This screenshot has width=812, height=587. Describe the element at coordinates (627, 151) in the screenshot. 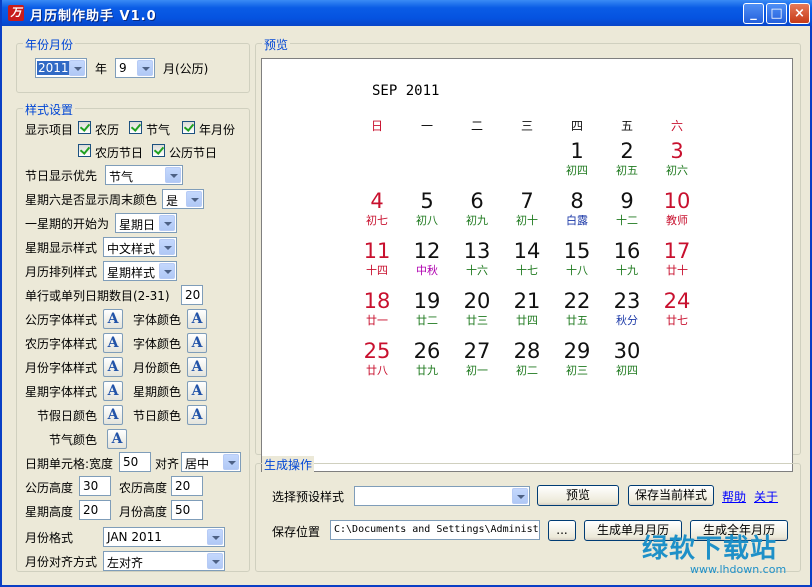

I see `day-number: 2` at that location.